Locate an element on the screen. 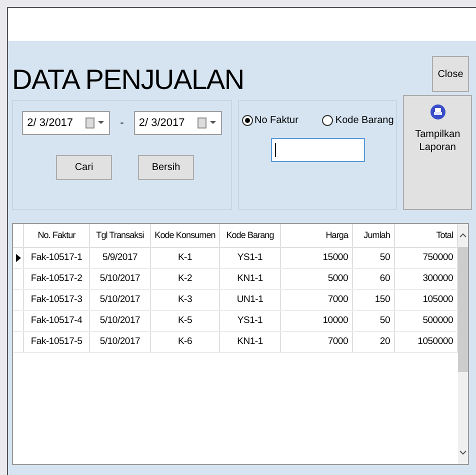 This screenshot has height=475, width=476. table-cell: 5/9/2017 is located at coordinates (120, 258).